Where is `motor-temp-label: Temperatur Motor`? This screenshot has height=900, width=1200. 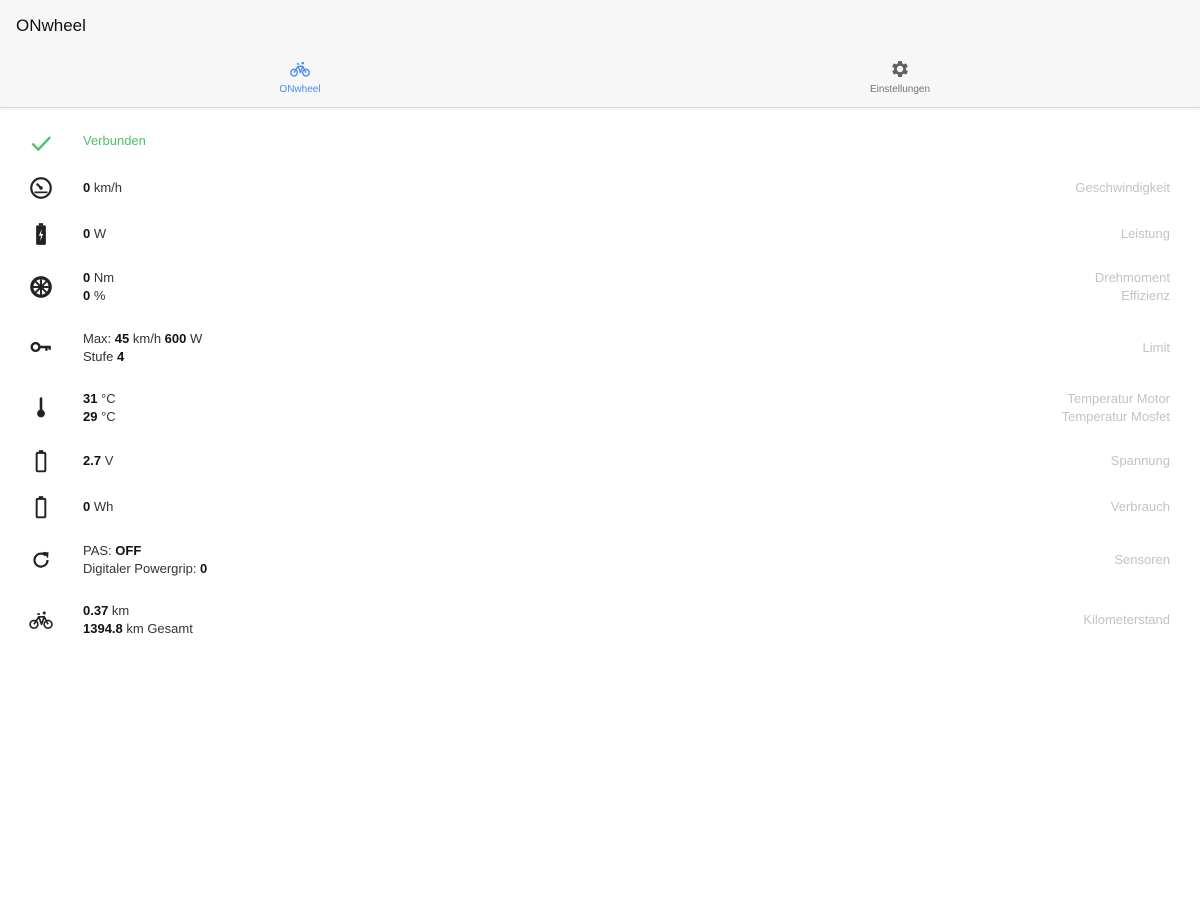
motor-temp-label: Temperatur Motor is located at coordinates (1118, 398).